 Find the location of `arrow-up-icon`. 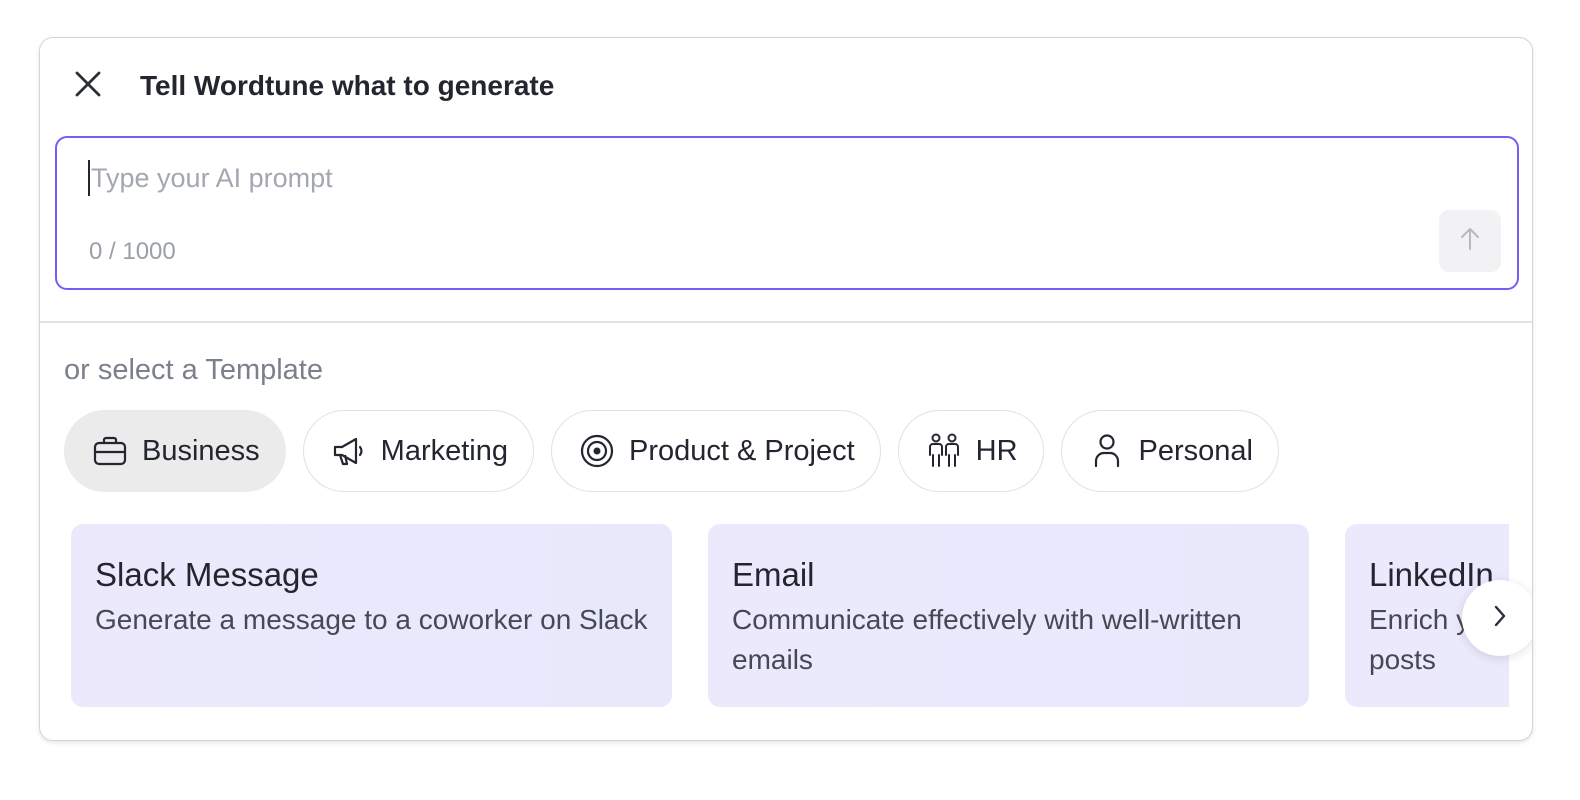

arrow-up-icon is located at coordinates (1470, 241).